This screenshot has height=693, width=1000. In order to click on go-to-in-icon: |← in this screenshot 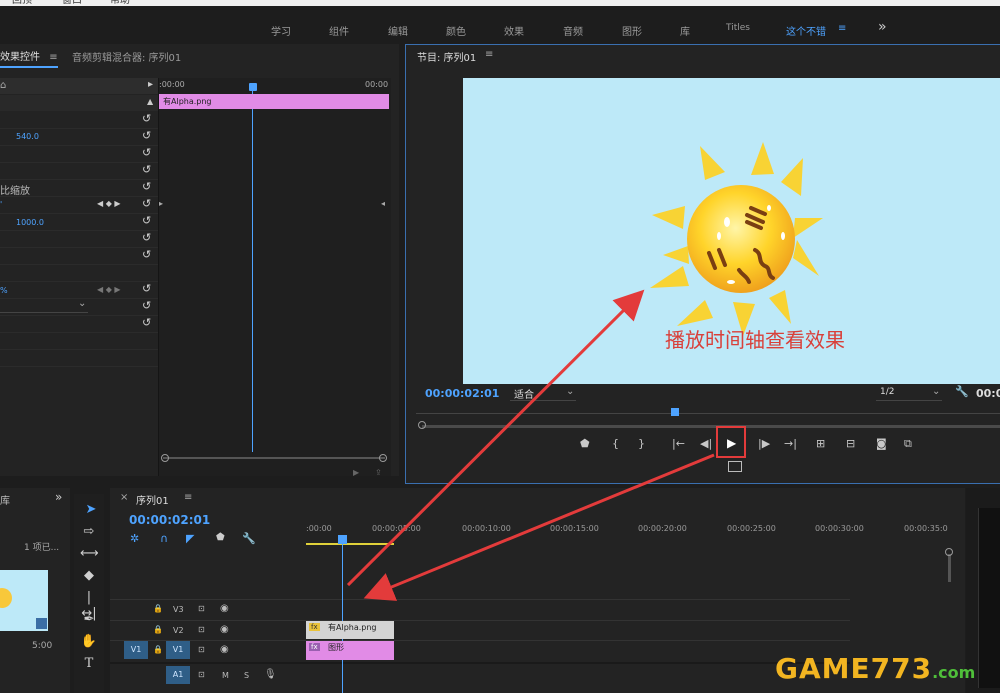, I will do `click(678, 443)`.